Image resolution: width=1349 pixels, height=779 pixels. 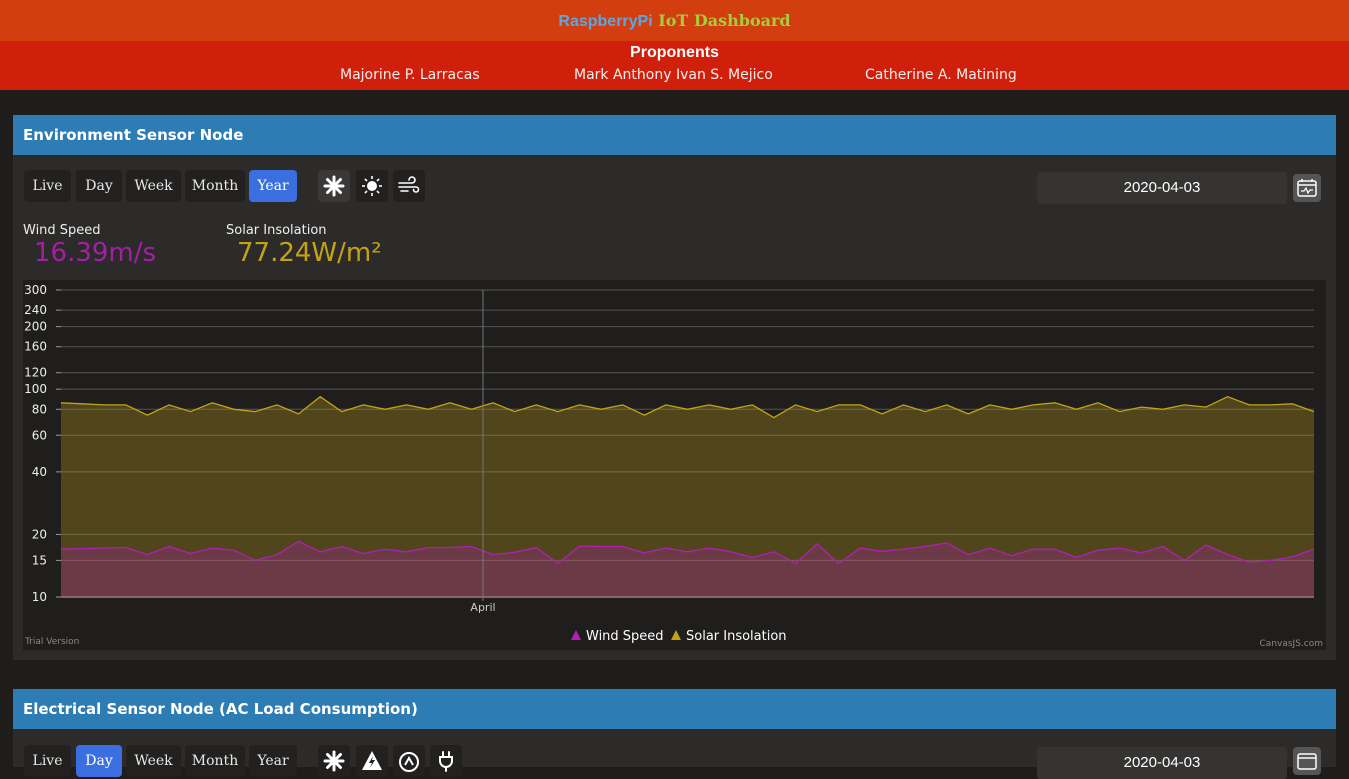 What do you see at coordinates (673, 75) in the screenshot?
I see `proponent-name: Mark Anthony Ivan S. Mejico` at bounding box center [673, 75].